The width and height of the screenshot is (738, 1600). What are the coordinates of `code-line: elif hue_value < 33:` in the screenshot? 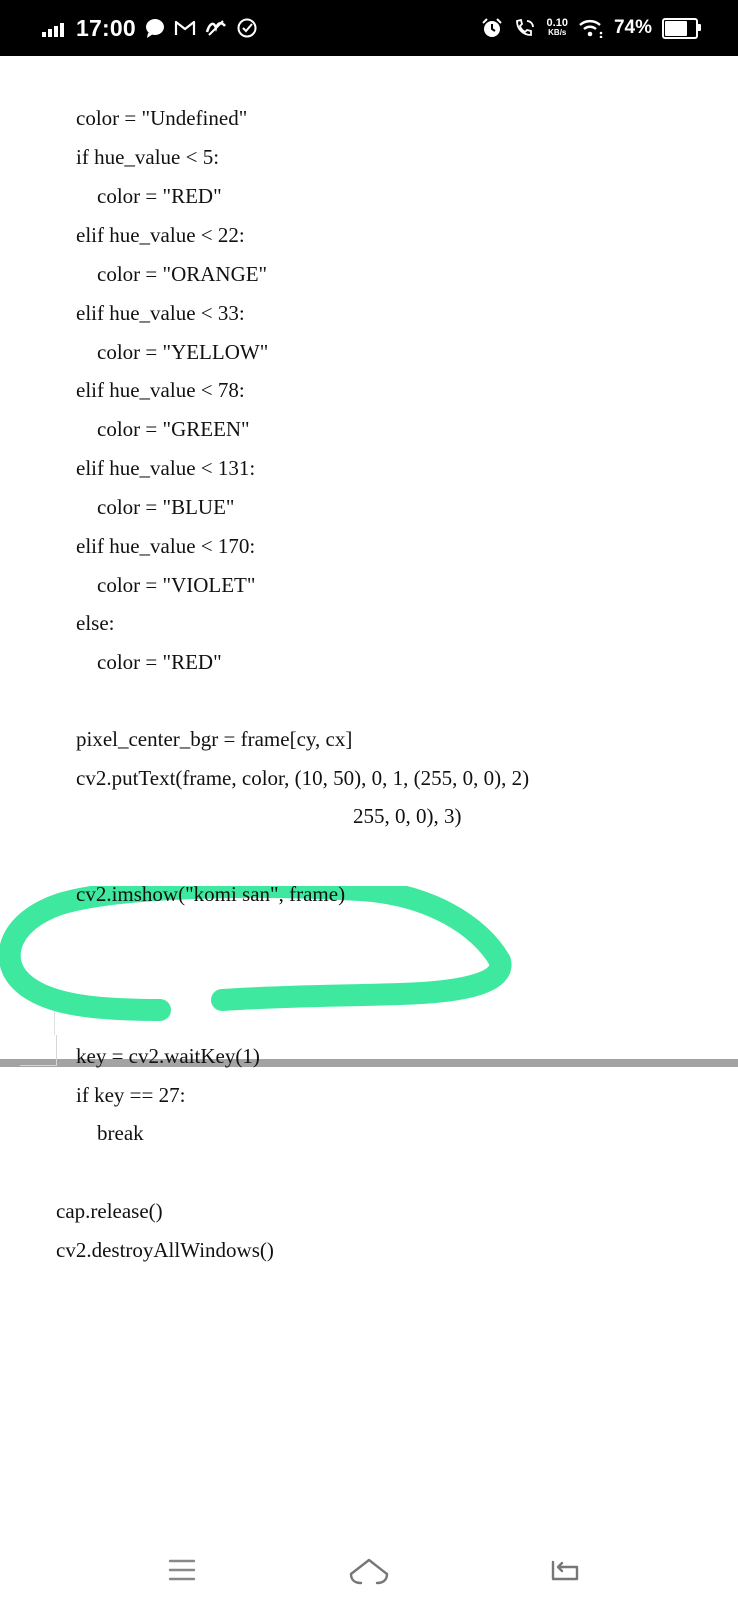 It's located at (160, 313).